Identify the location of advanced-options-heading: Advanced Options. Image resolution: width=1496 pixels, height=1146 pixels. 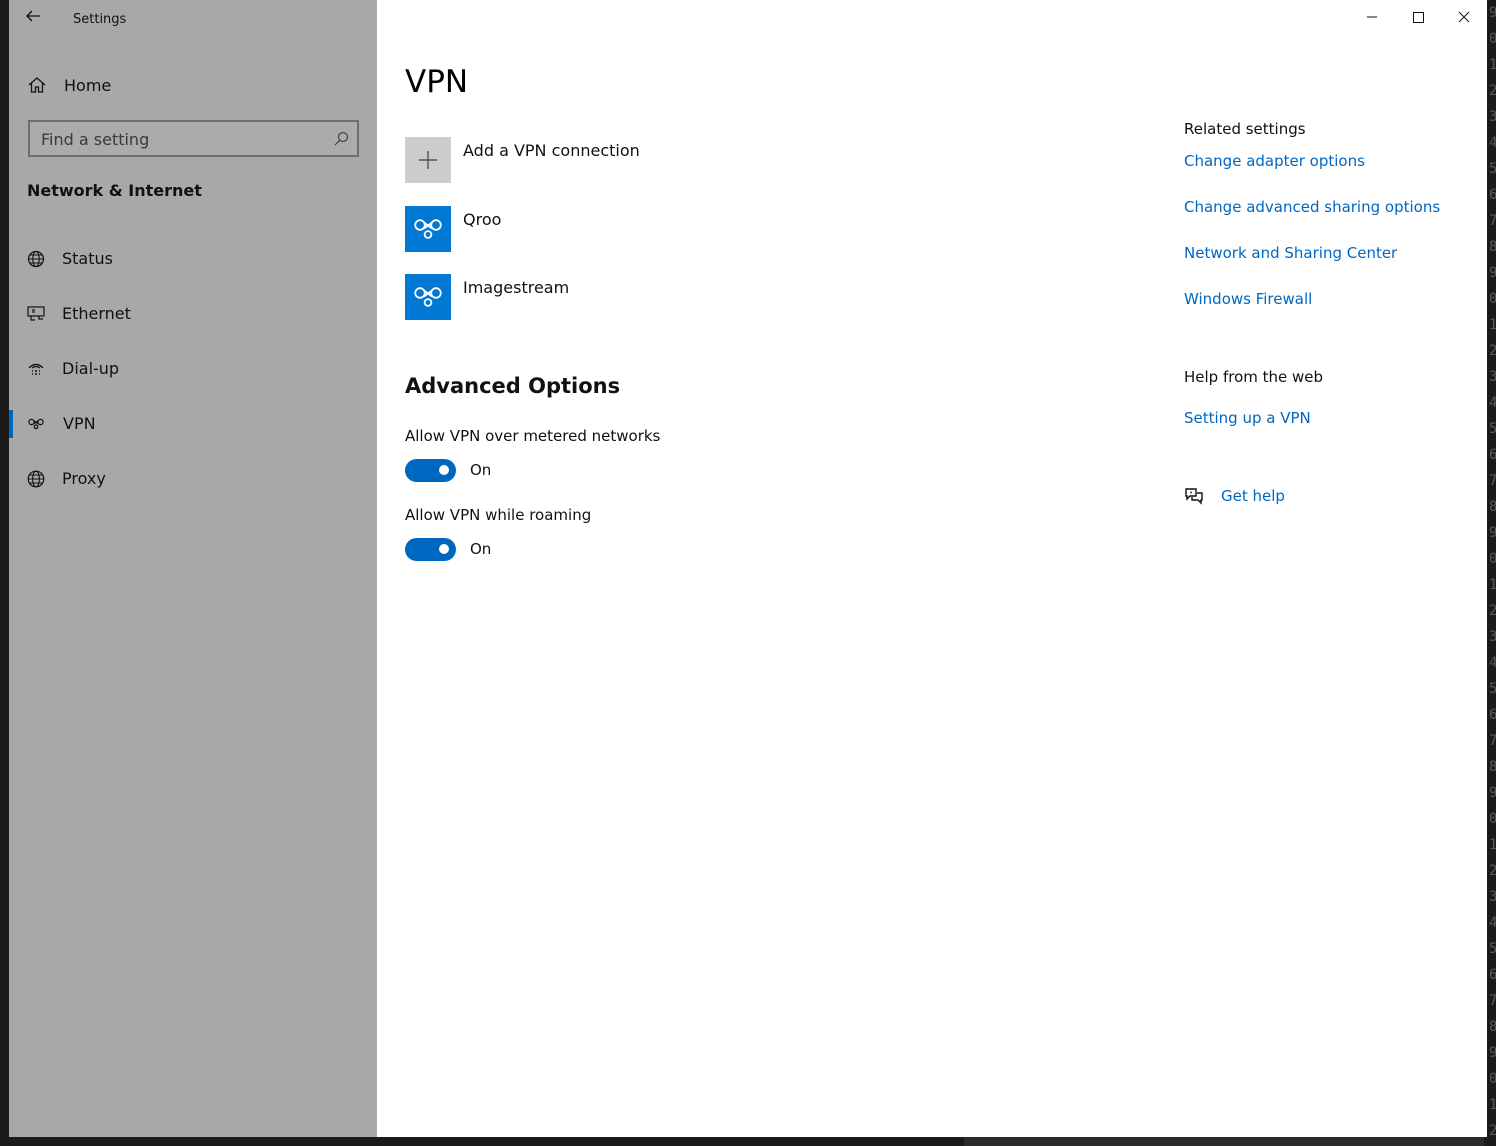
(513, 386).